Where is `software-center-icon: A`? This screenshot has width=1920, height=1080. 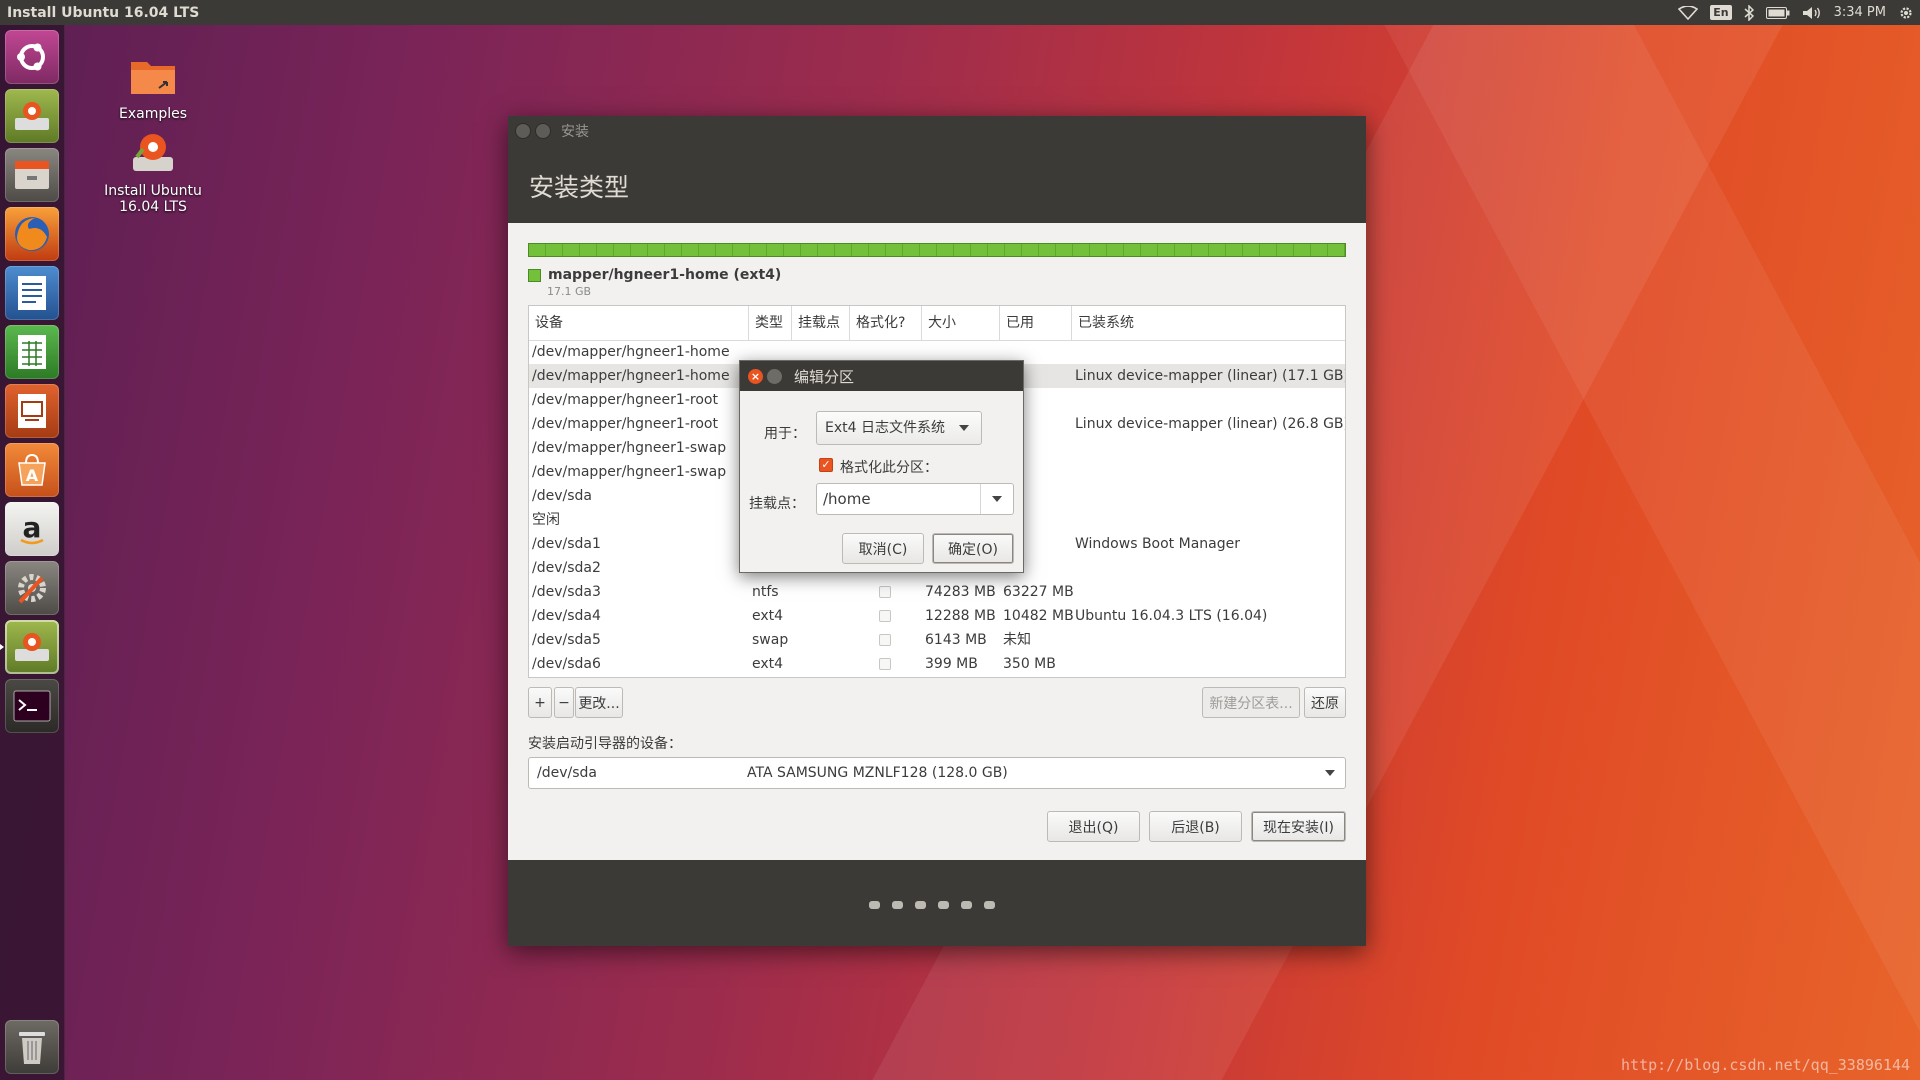 software-center-icon: A is located at coordinates (32, 470).